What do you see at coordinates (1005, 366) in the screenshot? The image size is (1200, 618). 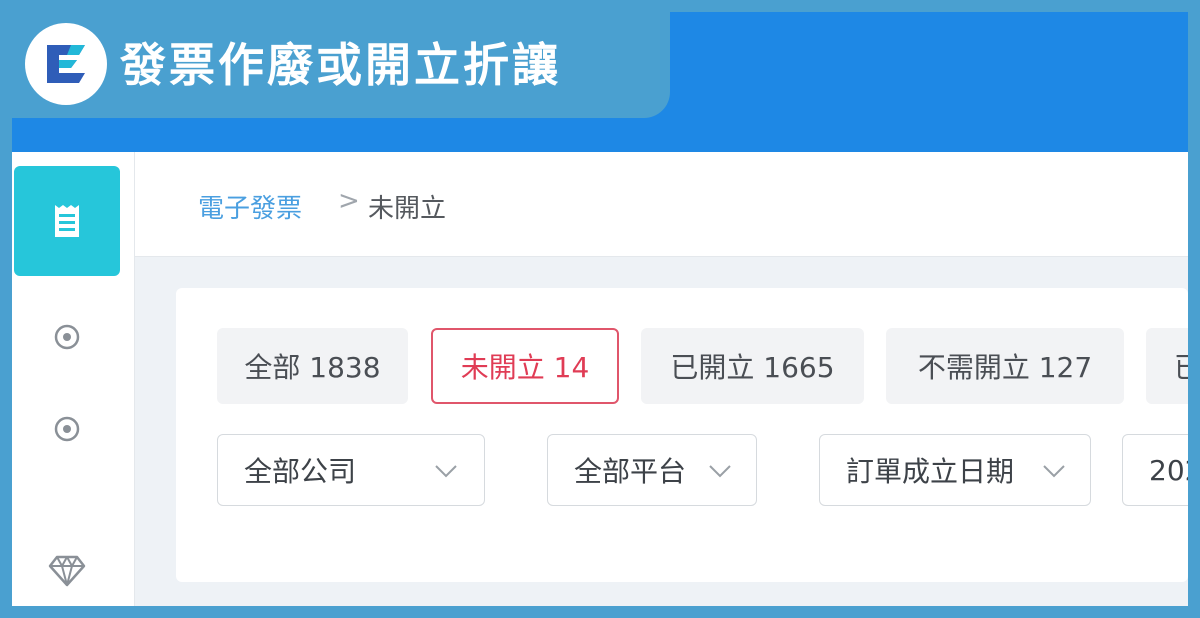 I see `tab-not-required: 不需開立 127` at bounding box center [1005, 366].